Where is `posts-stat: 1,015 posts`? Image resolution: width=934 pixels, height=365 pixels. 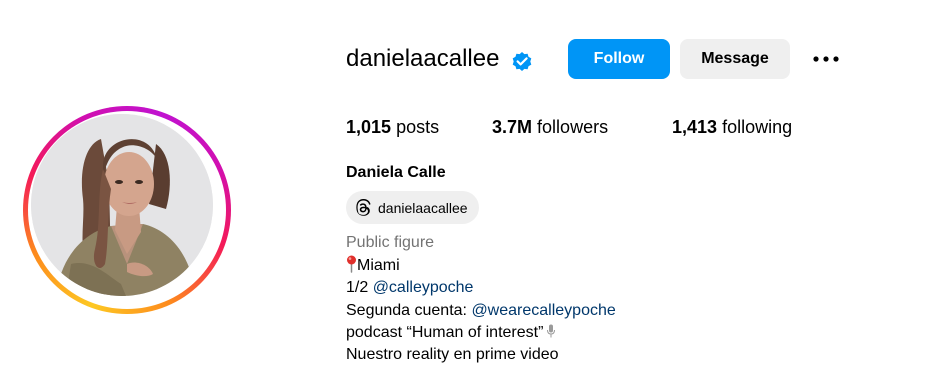
posts-stat: 1,015 posts is located at coordinates (392, 127).